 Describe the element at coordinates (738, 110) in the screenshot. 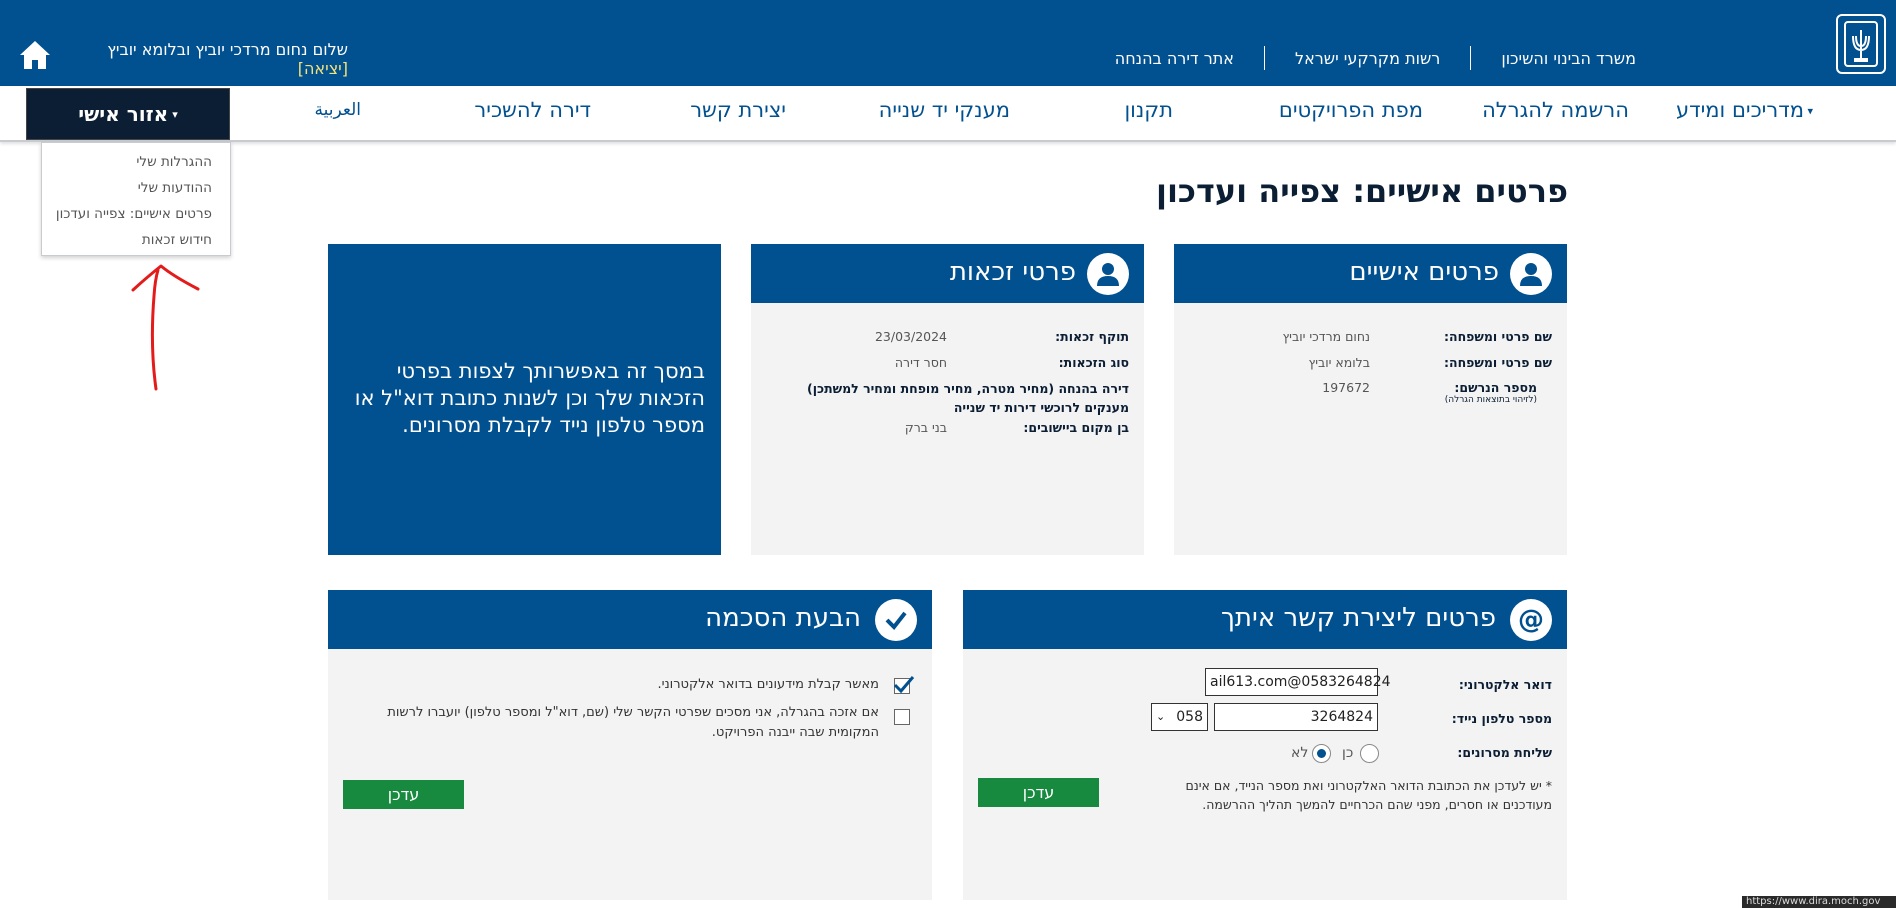

I see `nav-contact: יצירת קשר` at that location.